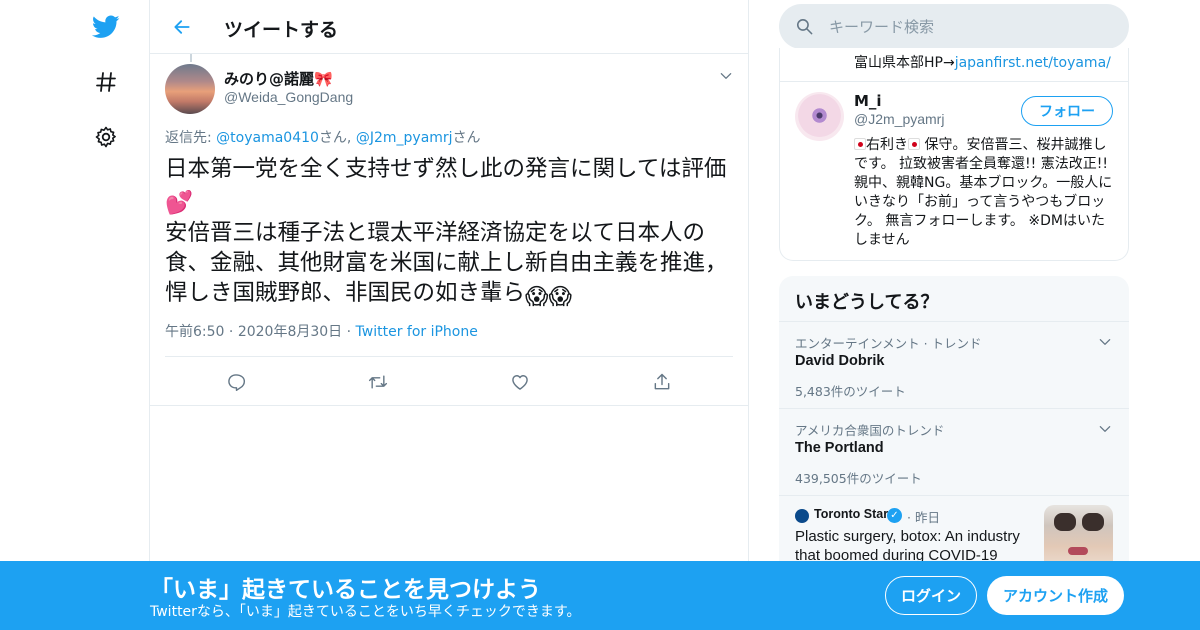  I want to click on trend-name: David Dobrik, so click(840, 361).